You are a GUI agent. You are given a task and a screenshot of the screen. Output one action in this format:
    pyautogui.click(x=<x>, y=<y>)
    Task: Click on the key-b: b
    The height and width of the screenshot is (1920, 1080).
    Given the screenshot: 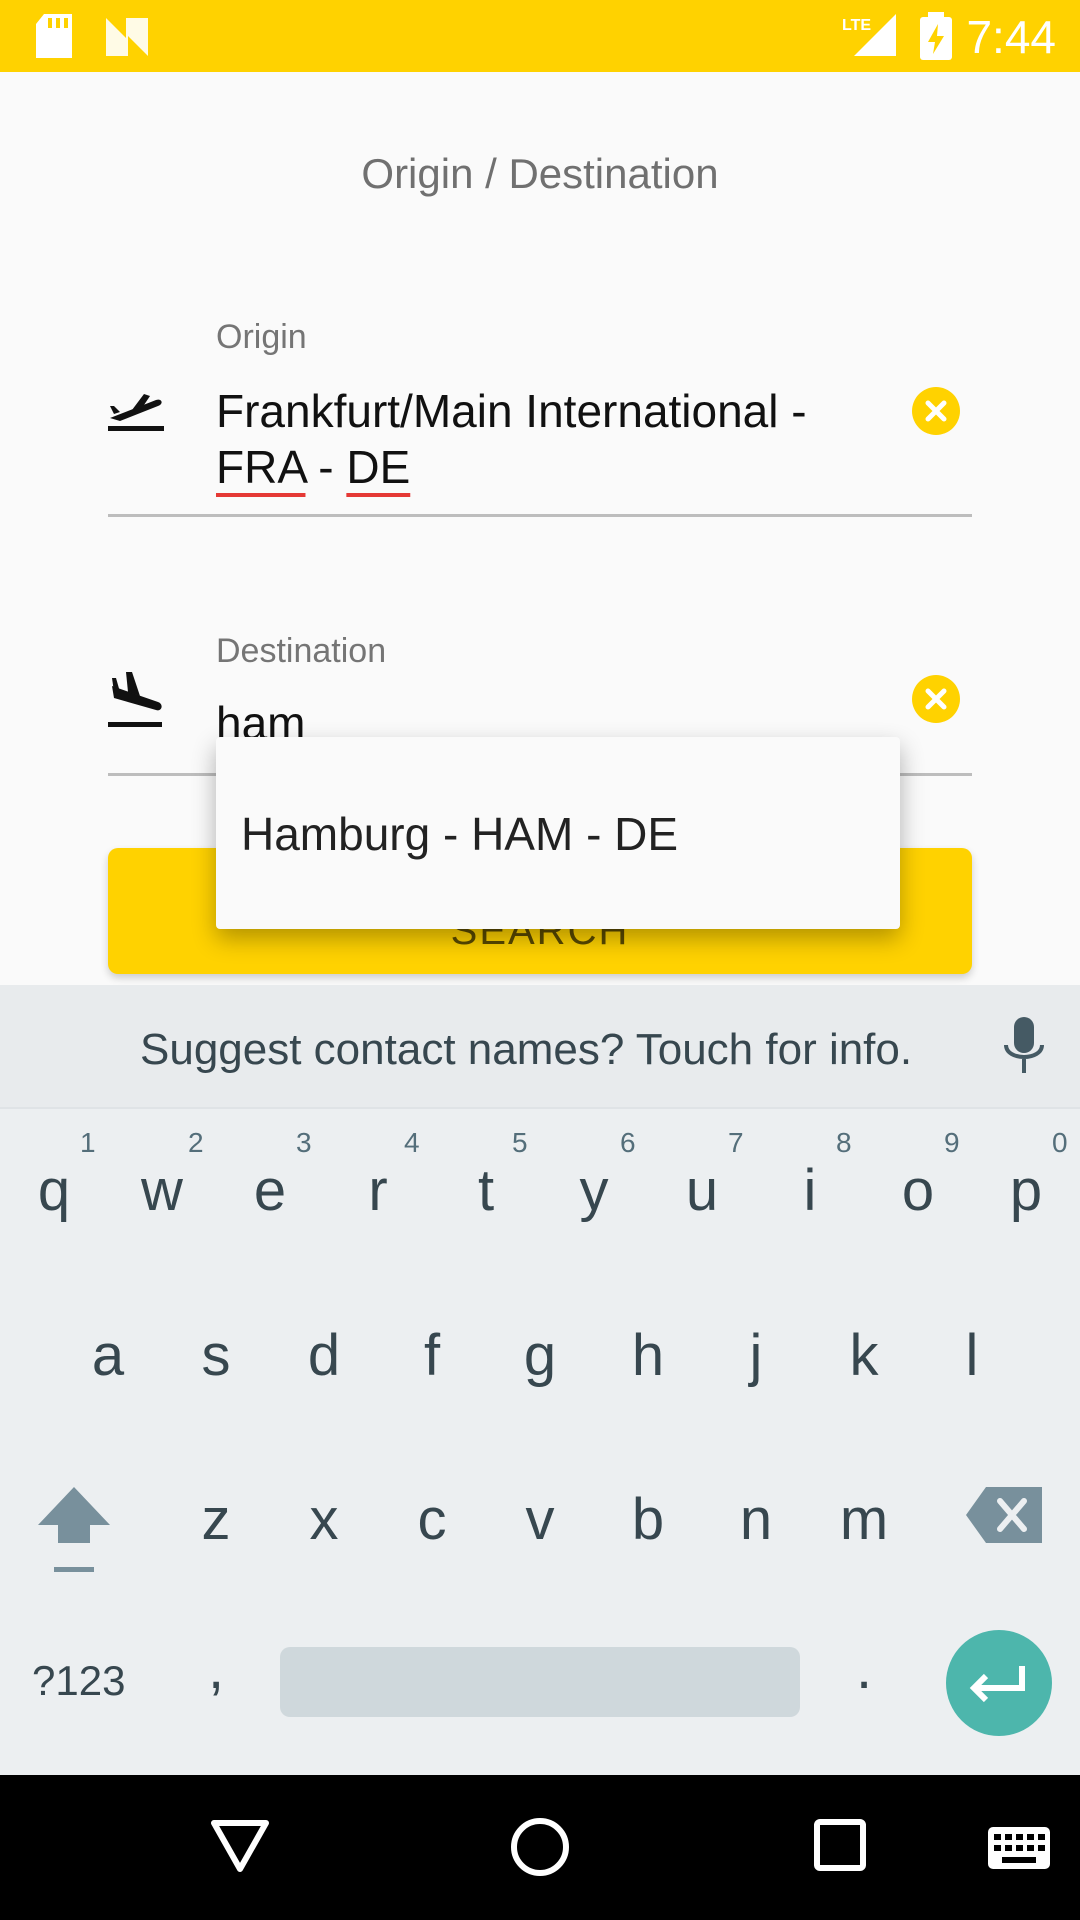 What is the action you would take?
    pyautogui.click(x=648, y=1519)
    